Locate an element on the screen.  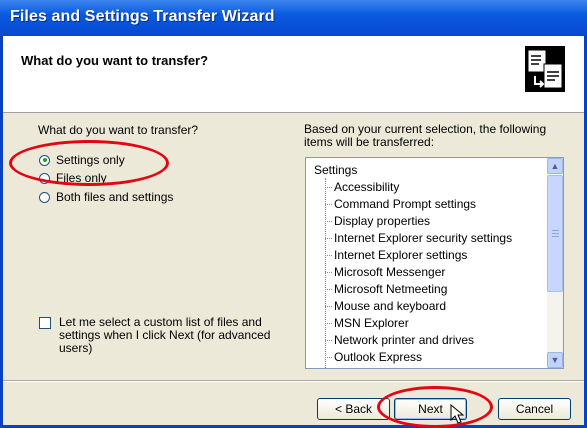
scroll-up-icon: ▲ is located at coordinates (555, 166).